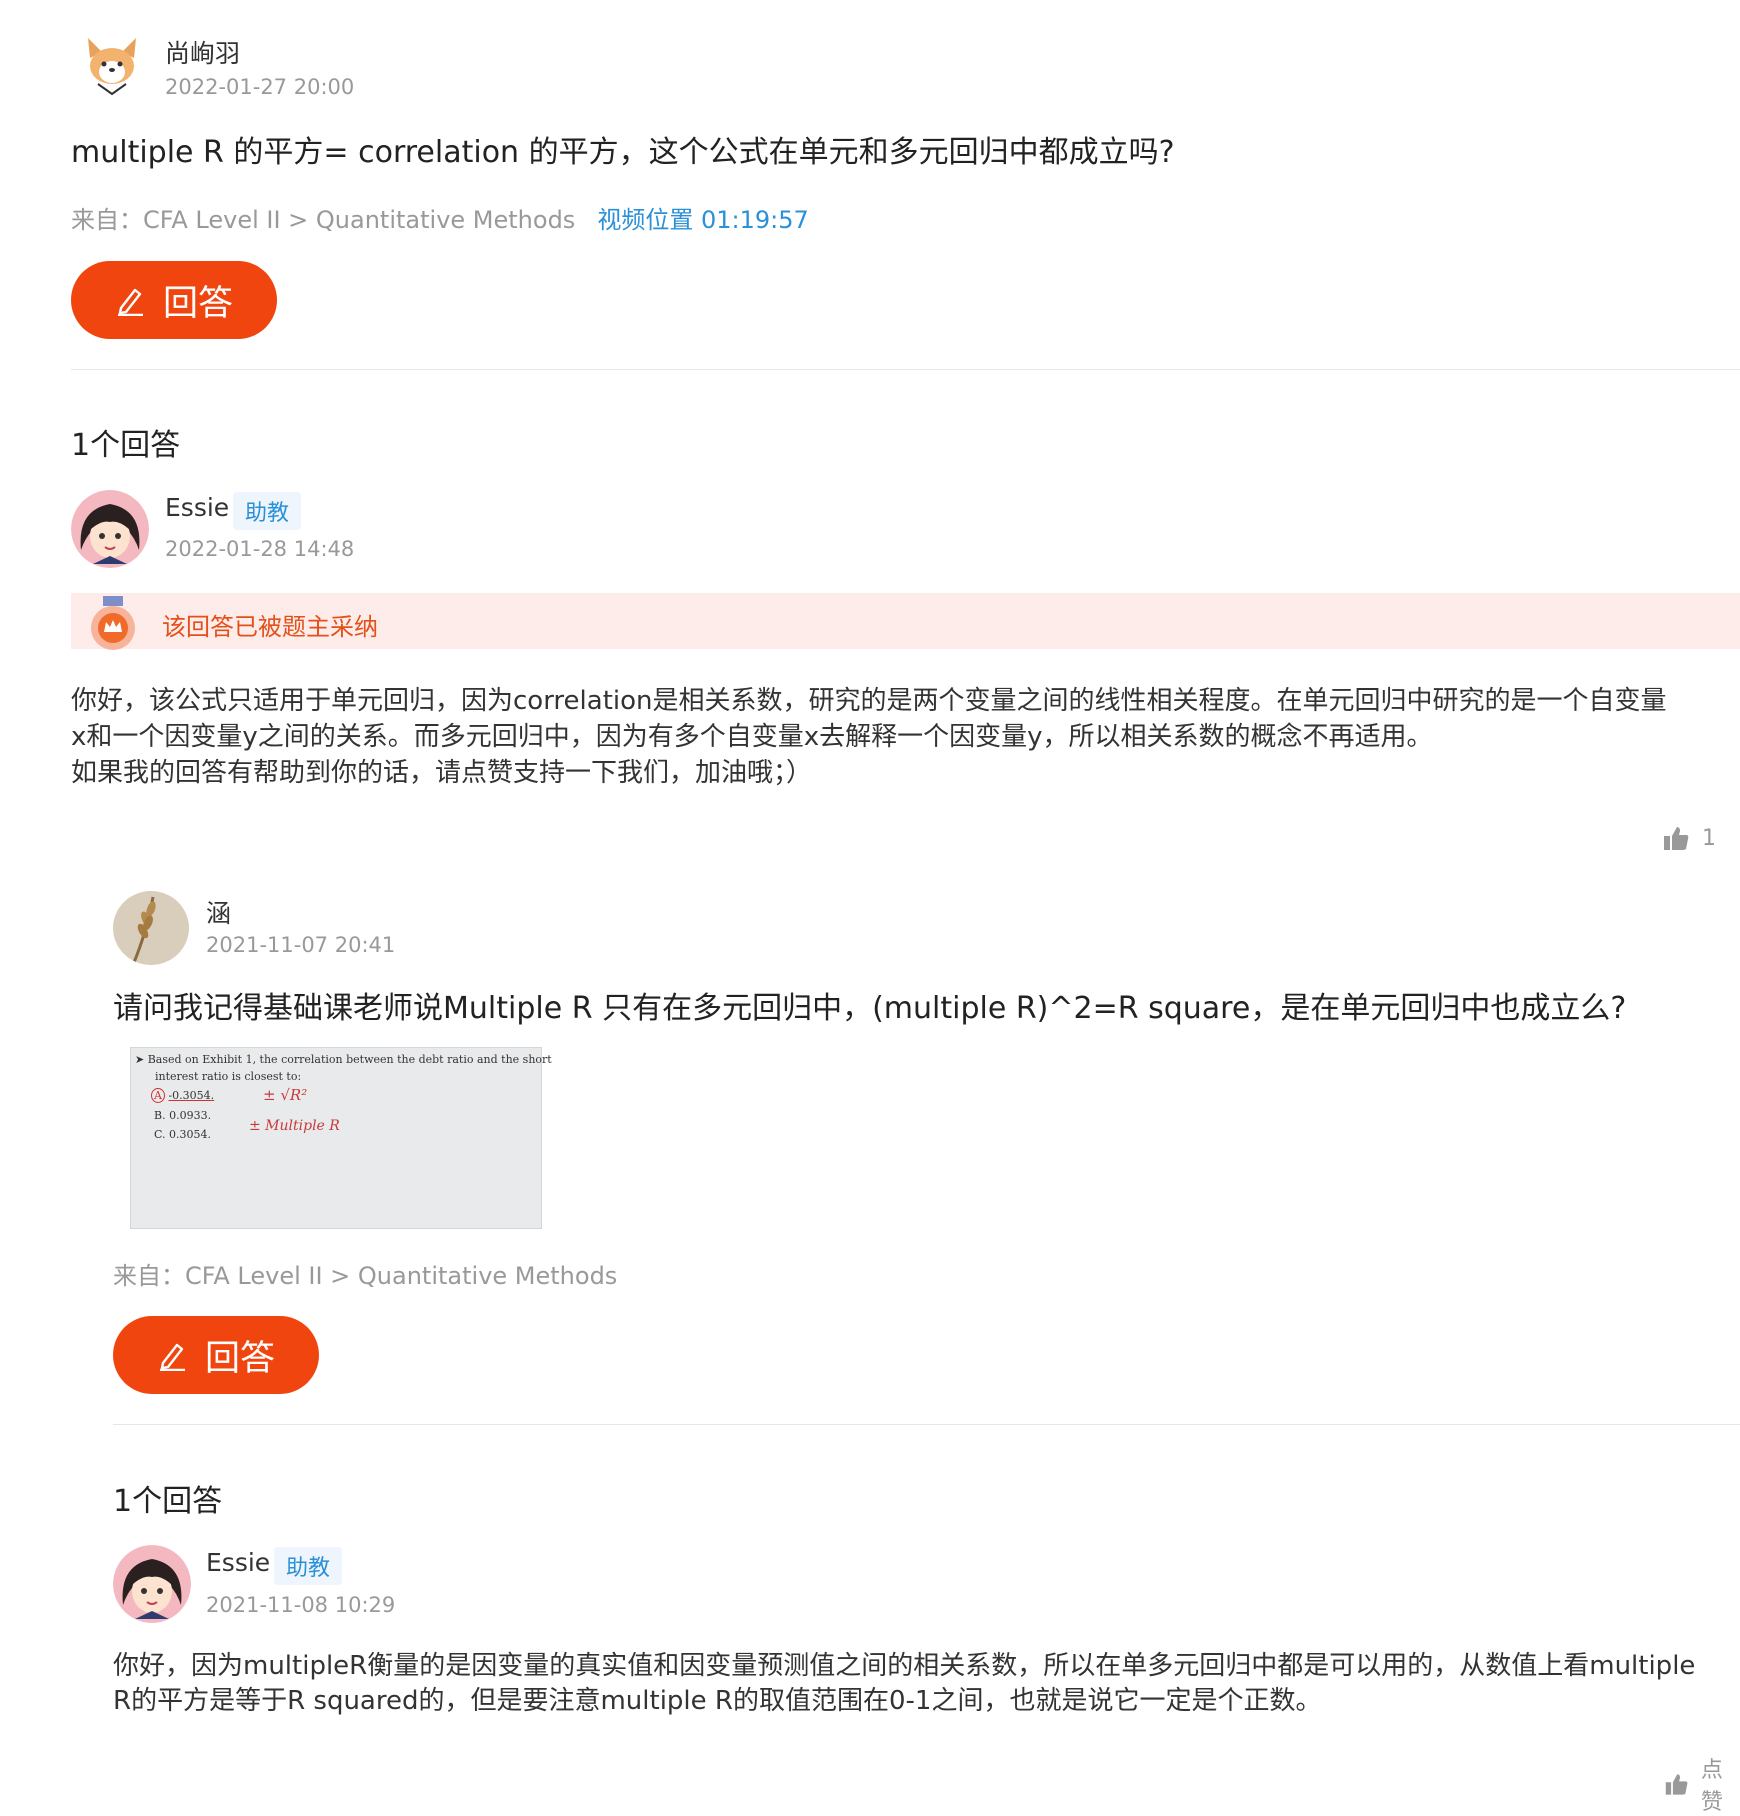  I want to click on image-note-2: ± Multiple R, so click(294, 1126).